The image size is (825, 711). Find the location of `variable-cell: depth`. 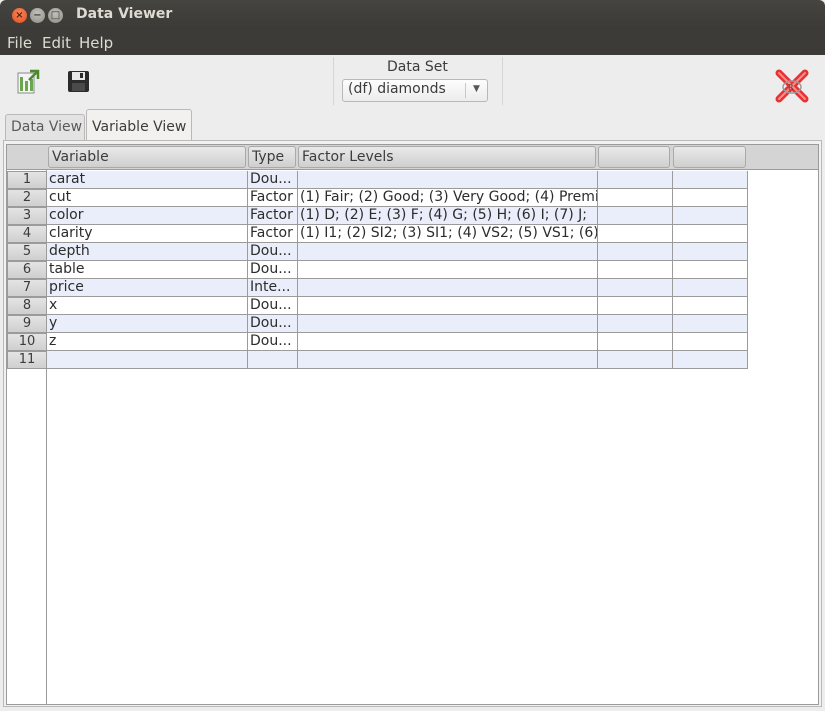

variable-cell: depth is located at coordinates (147, 252).